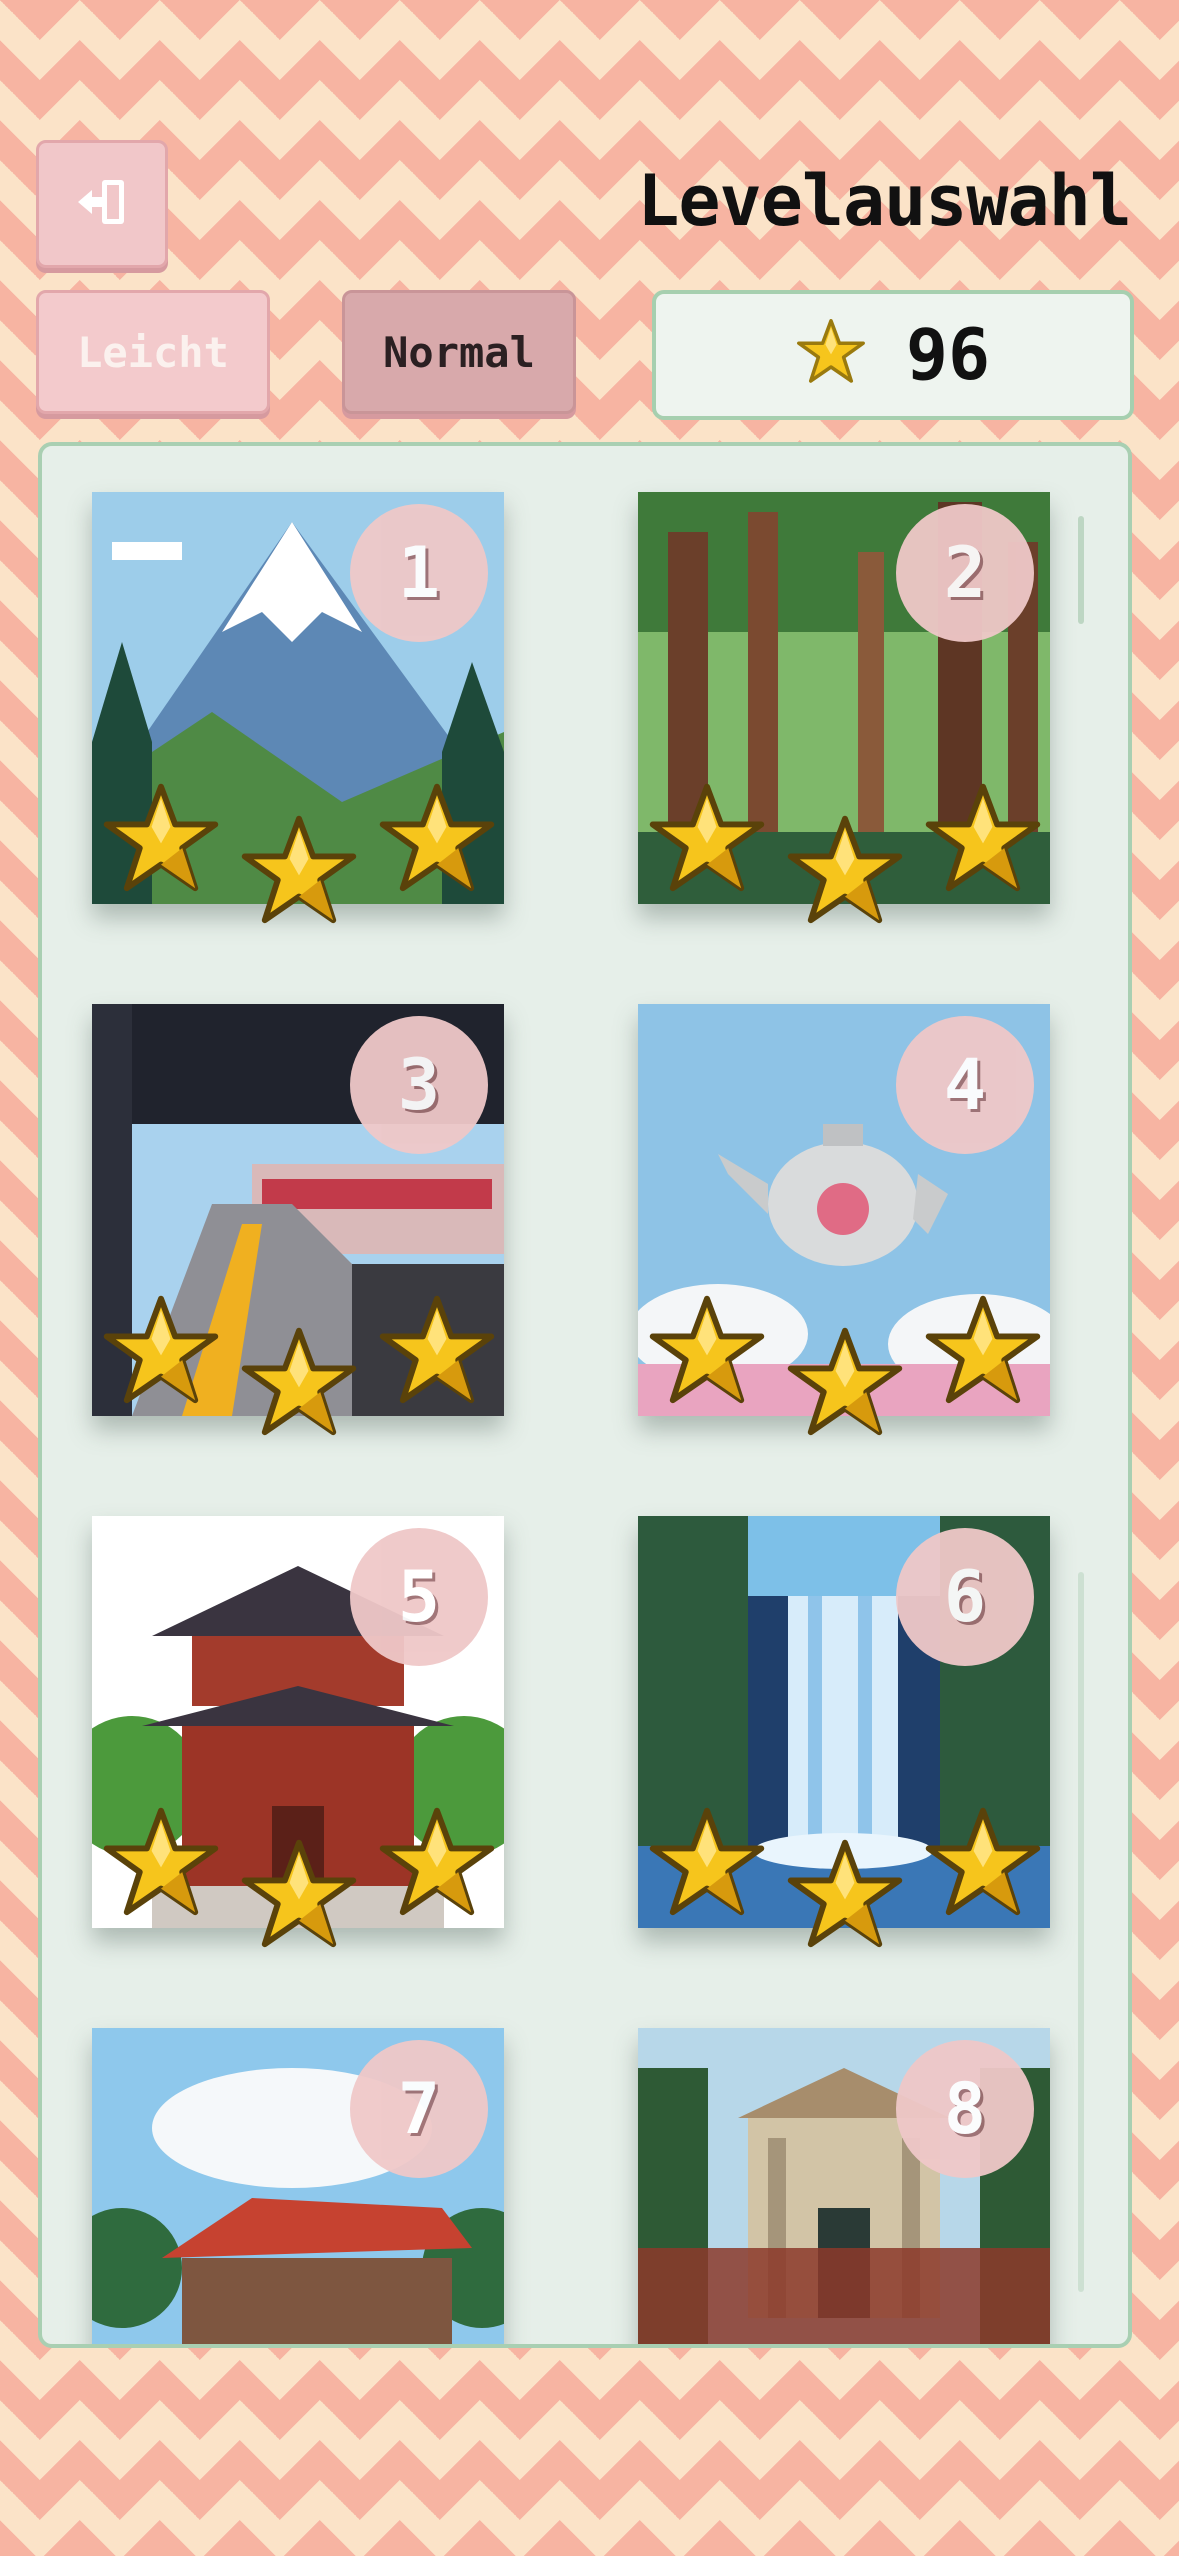 This screenshot has width=1179, height=2556. I want to click on scrollbar-top, so click(1081, 570).